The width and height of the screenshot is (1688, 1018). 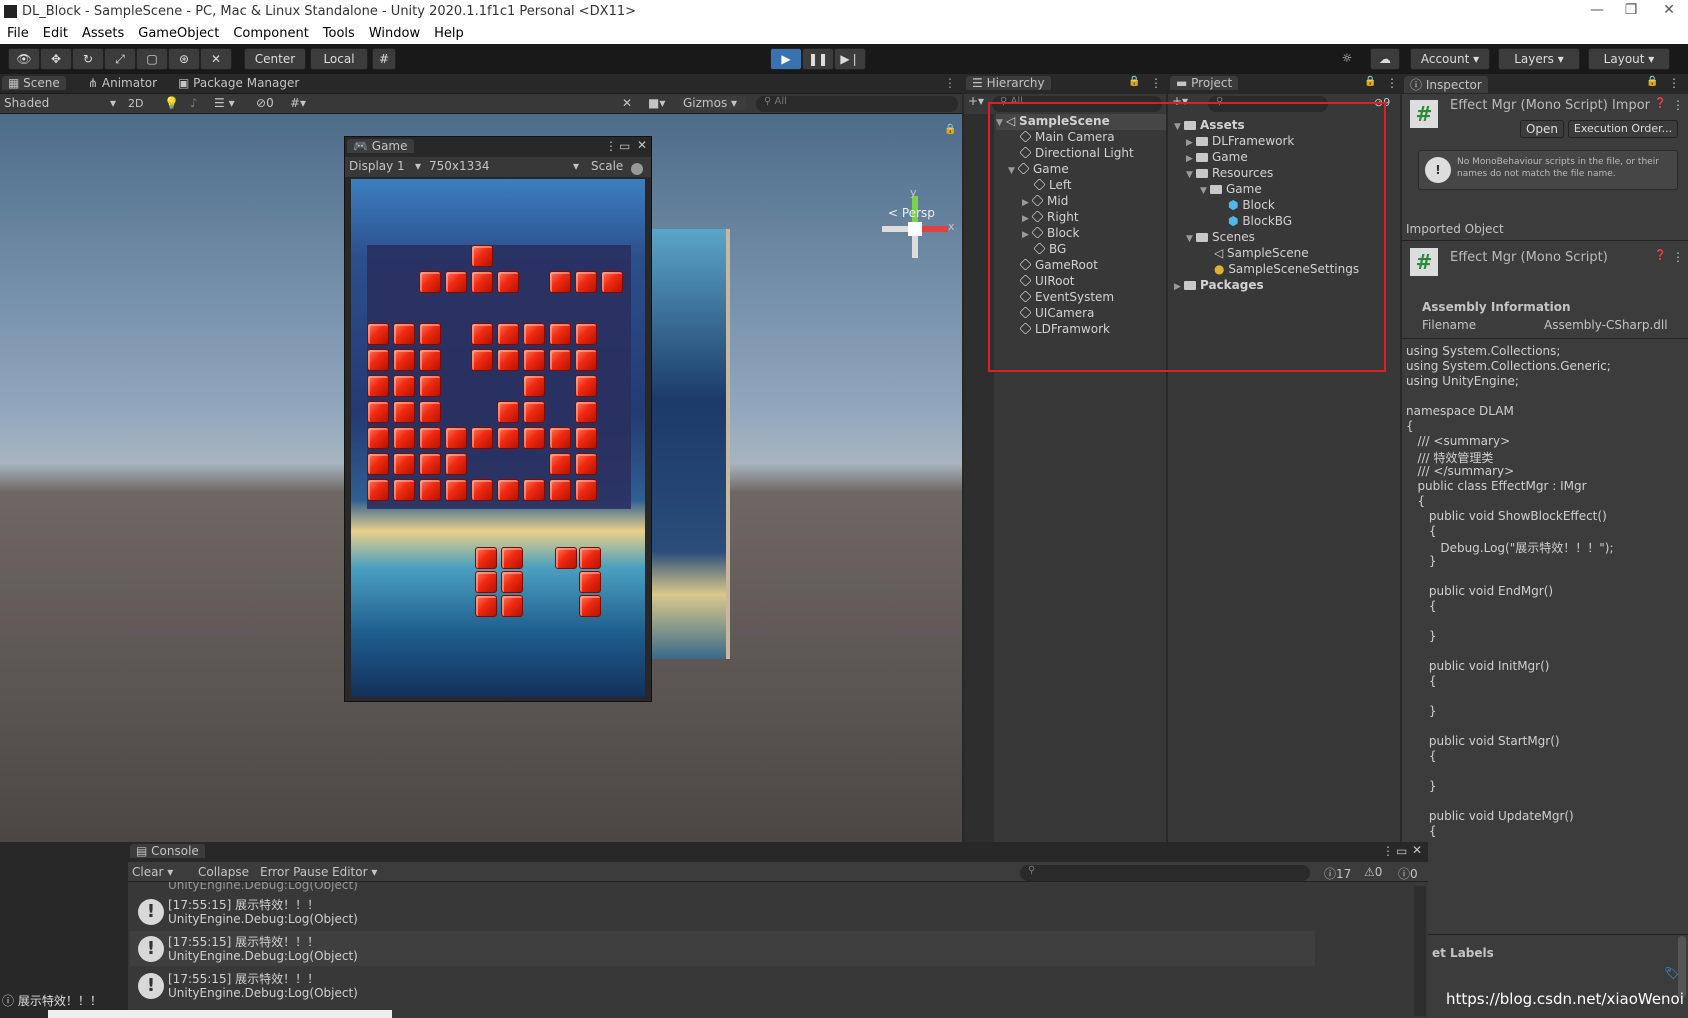 What do you see at coordinates (1660, 255) in the screenshot?
I see `help-icon-2: ❓` at bounding box center [1660, 255].